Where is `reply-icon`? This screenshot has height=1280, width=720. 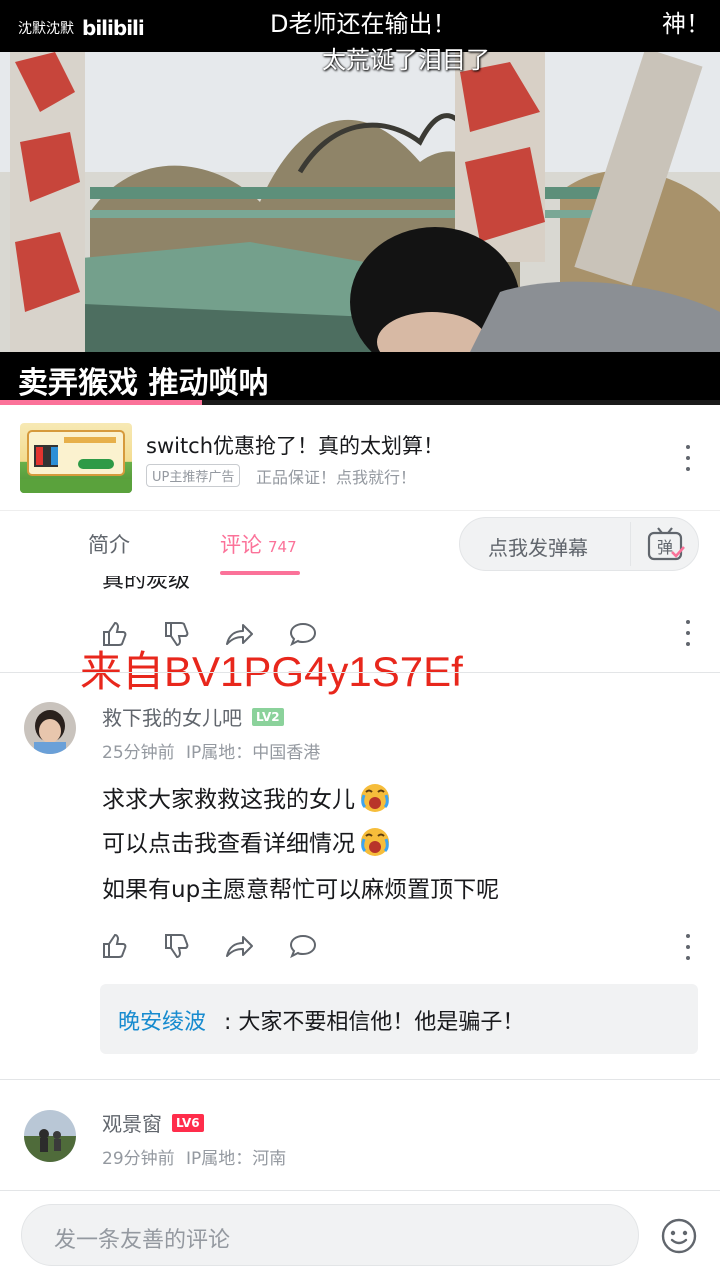
reply-icon is located at coordinates (303, 946).